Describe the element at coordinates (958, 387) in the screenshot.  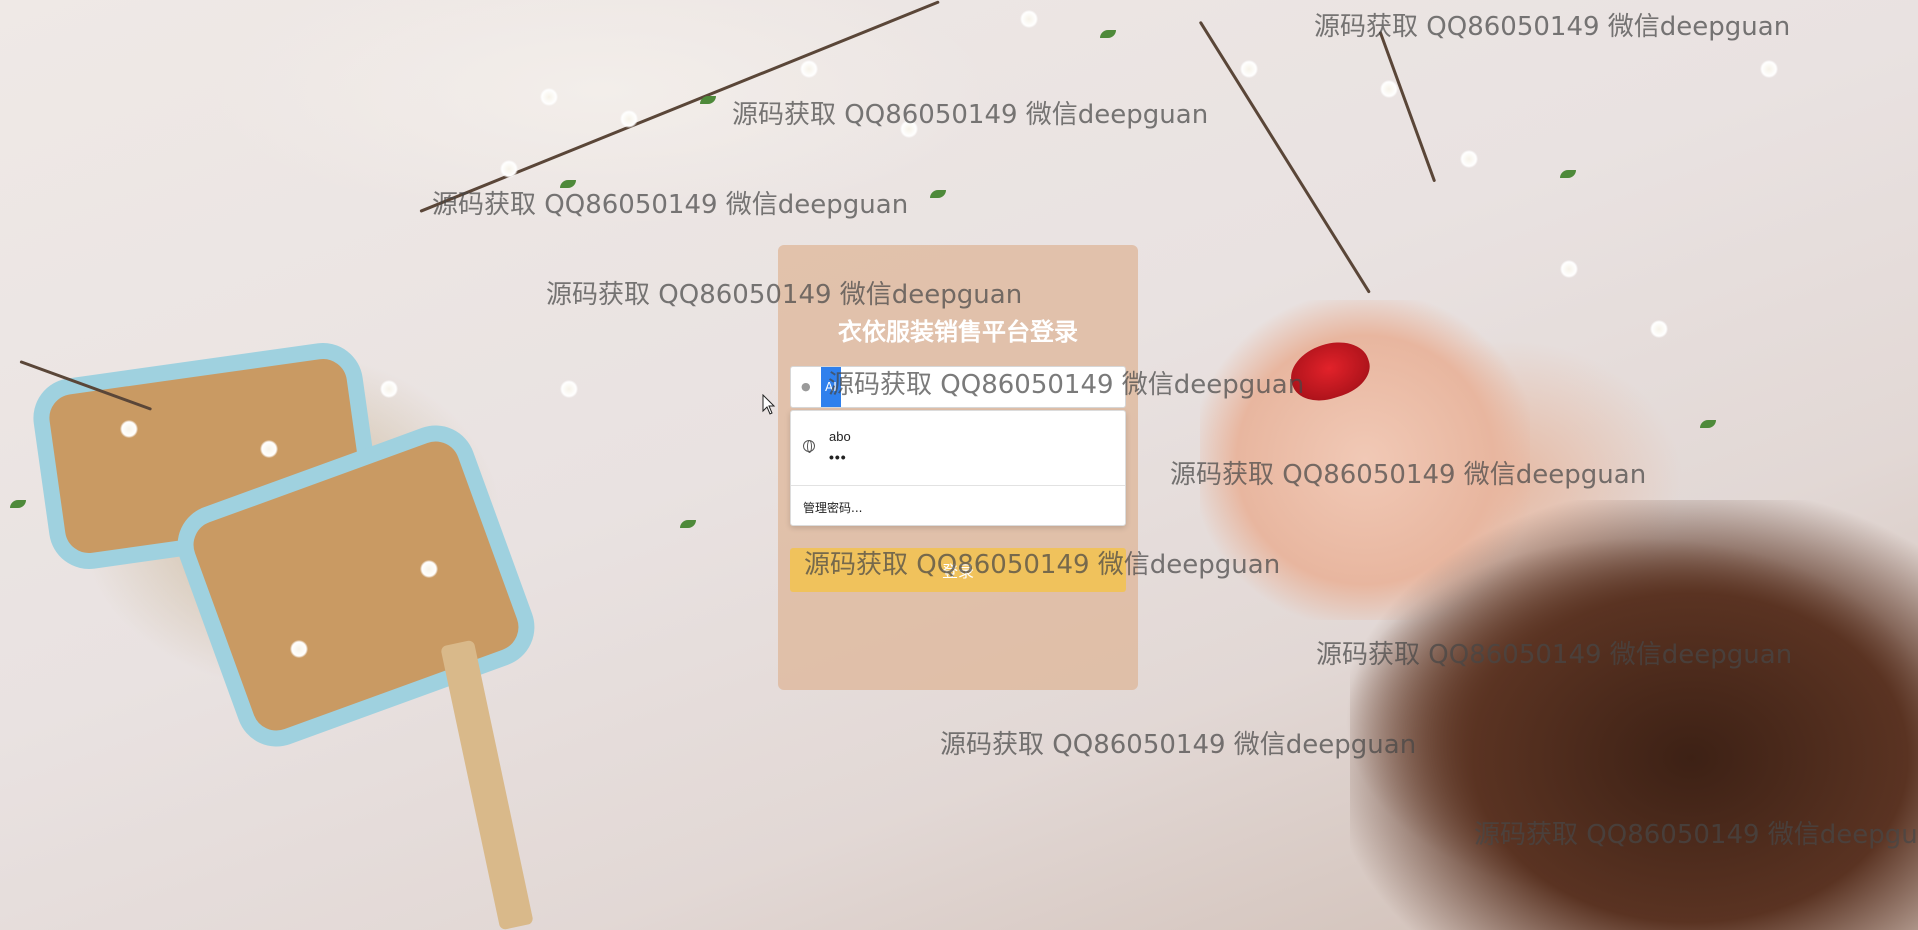
I see `username-input: ● AI` at that location.